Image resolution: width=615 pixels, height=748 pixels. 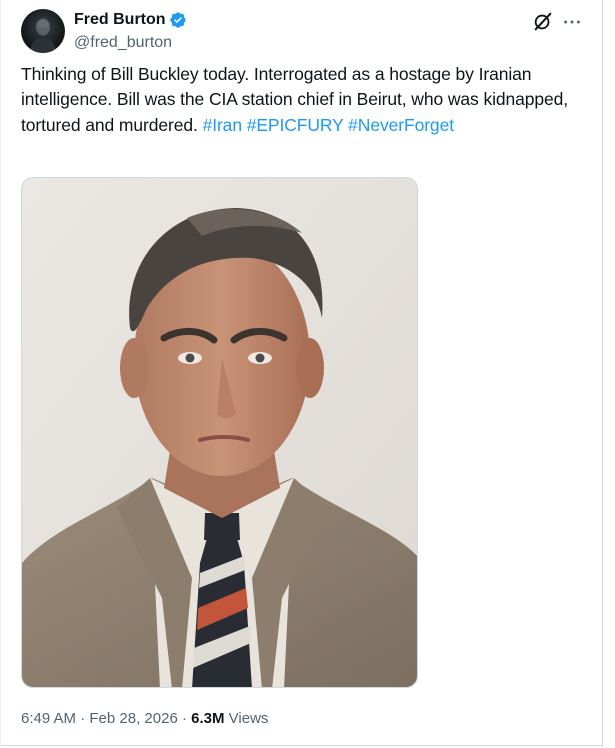 I want to click on tweet-meta: 6:49 AM · Feb 28, 2026 · 6.3M Views, so click(x=144, y=719).